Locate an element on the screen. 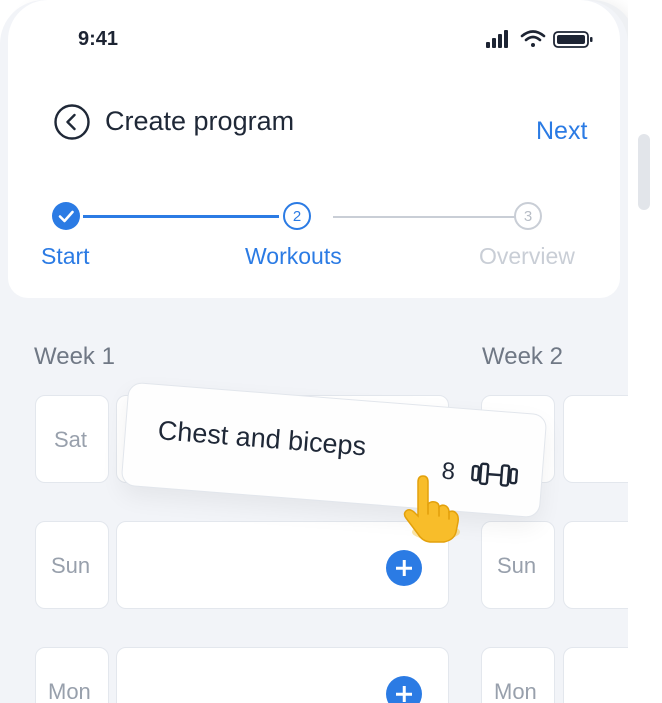  day-cell: Sat is located at coordinates (72, 439).